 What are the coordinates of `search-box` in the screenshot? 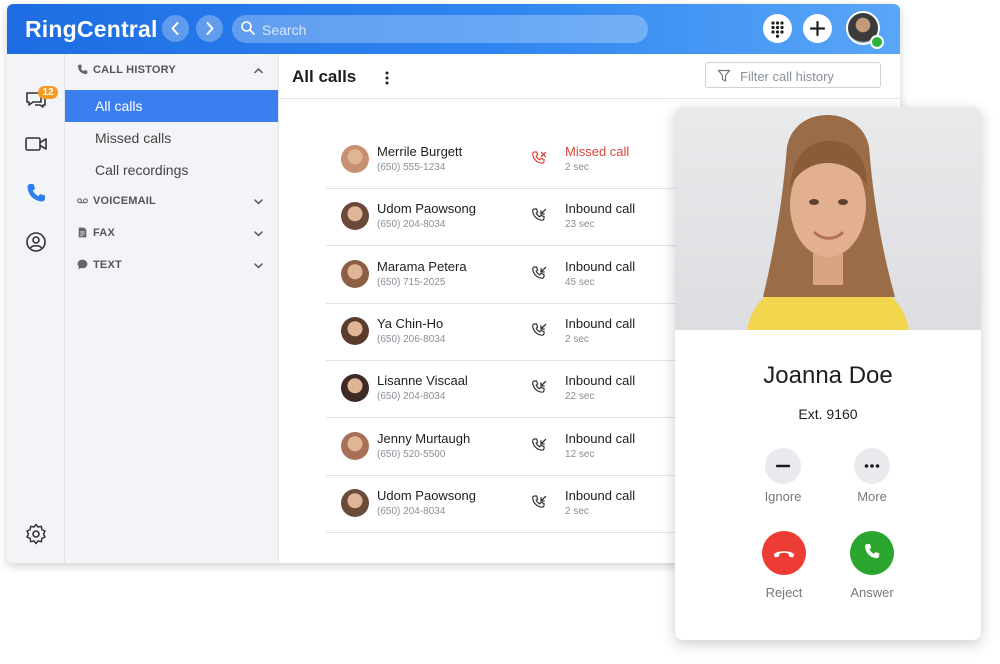 It's located at (440, 30).